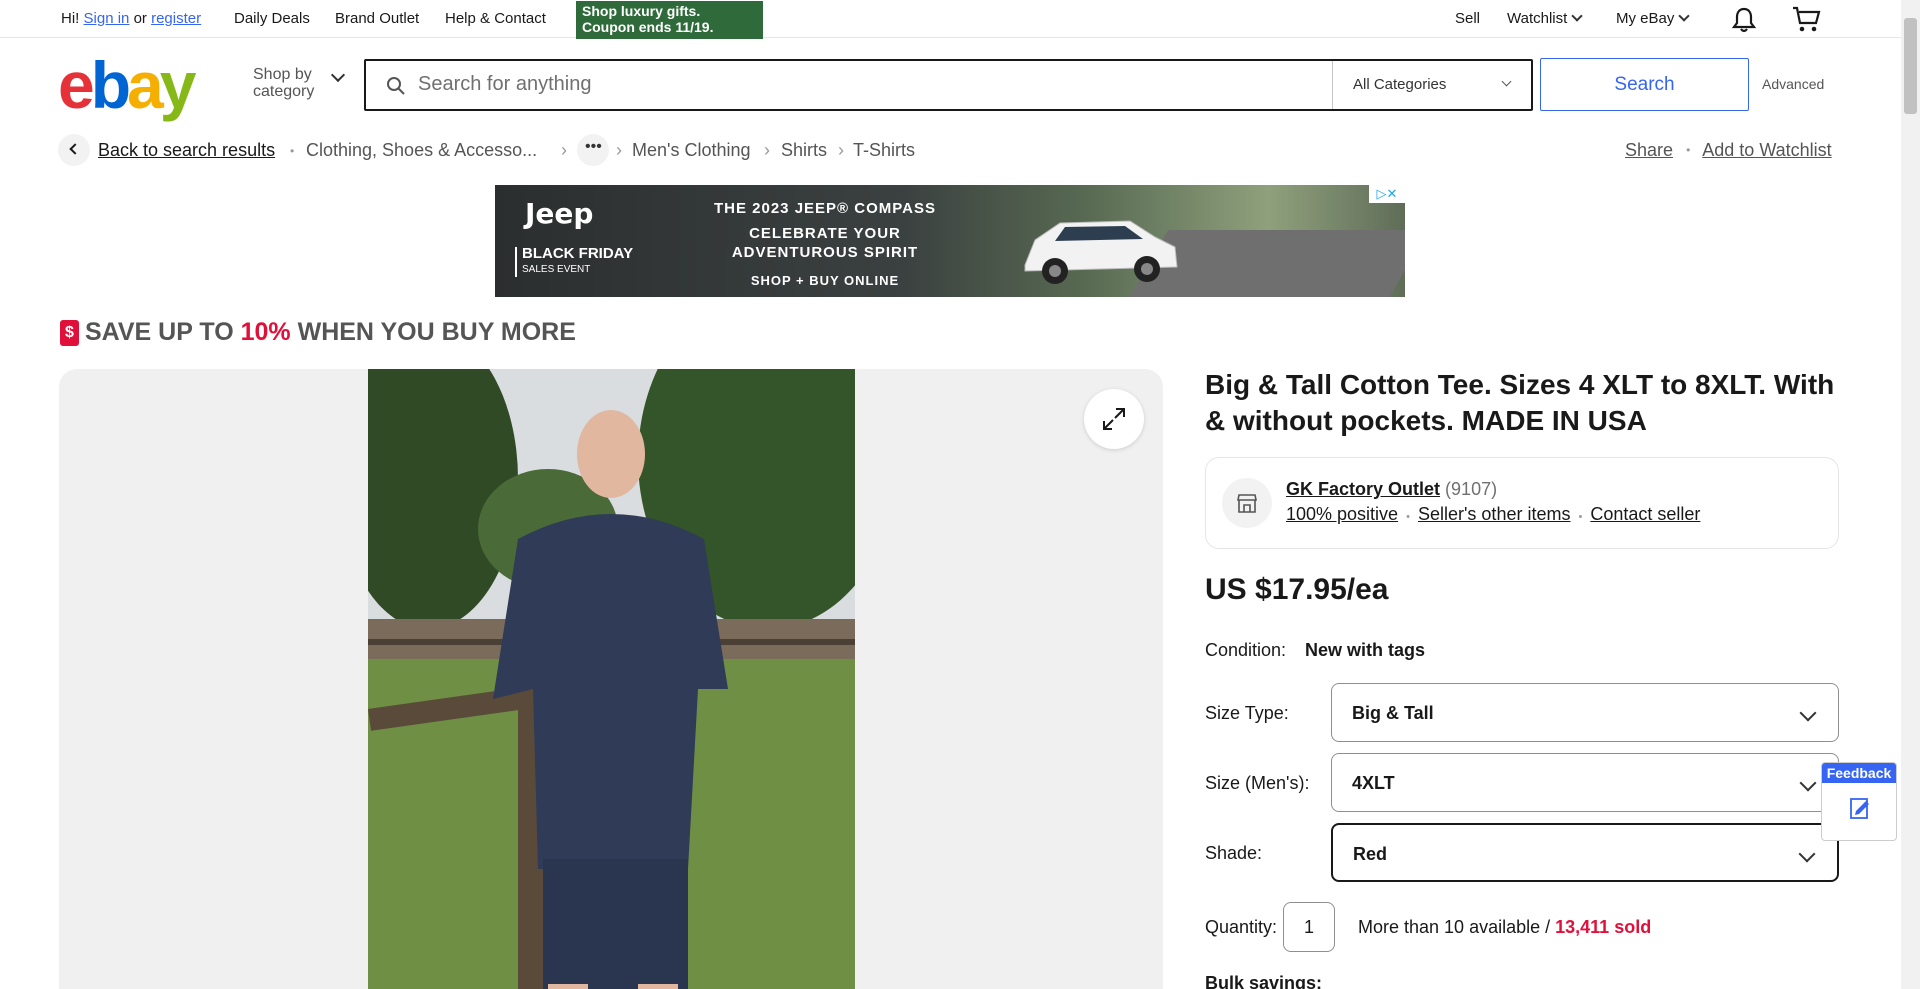 The width and height of the screenshot is (1920, 989). I want to click on logo-letter-e: e, so click(76, 85).